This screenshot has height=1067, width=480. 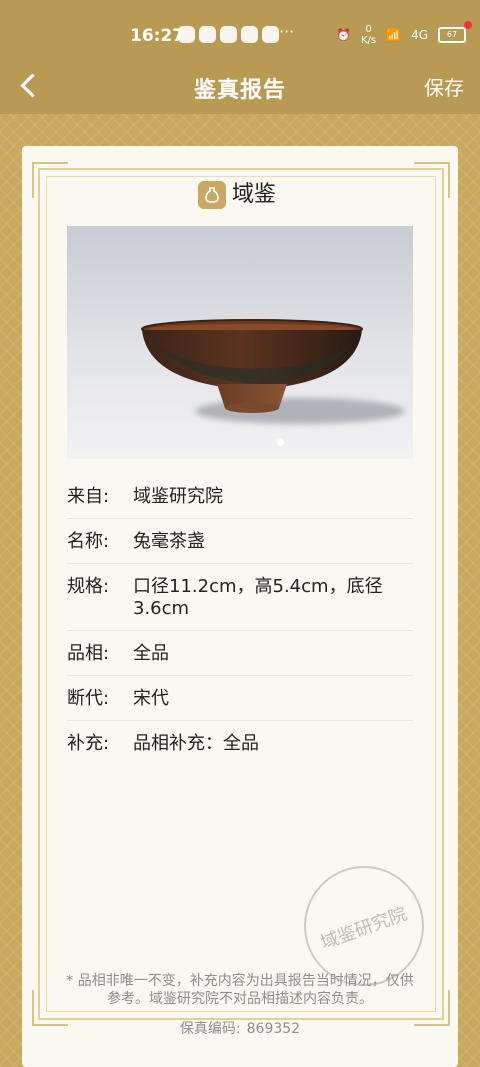 I want to click on brand-name: 域鉴, so click(x=254, y=194).